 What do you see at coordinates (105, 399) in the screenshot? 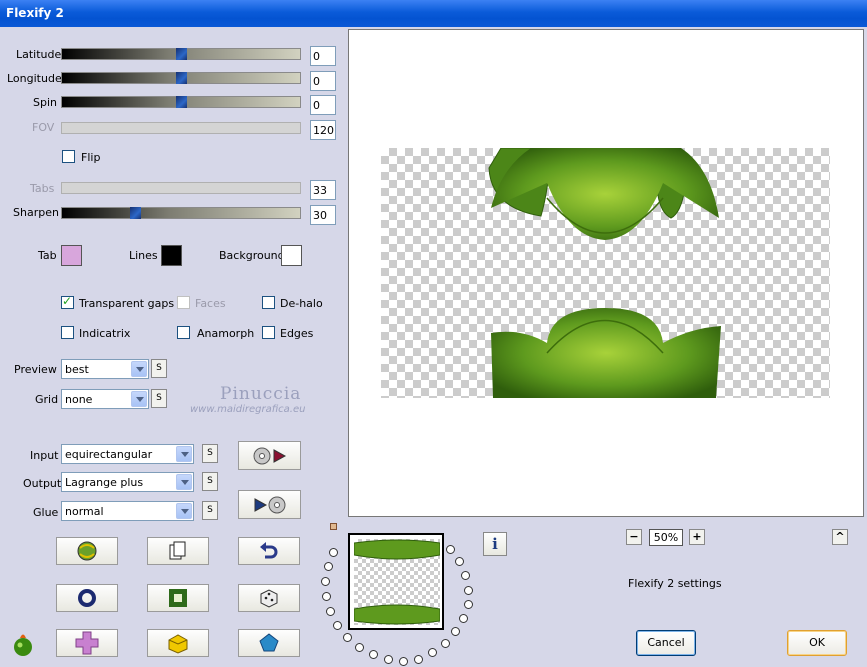
I see `grid-select: none` at bounding box center [105, 399].